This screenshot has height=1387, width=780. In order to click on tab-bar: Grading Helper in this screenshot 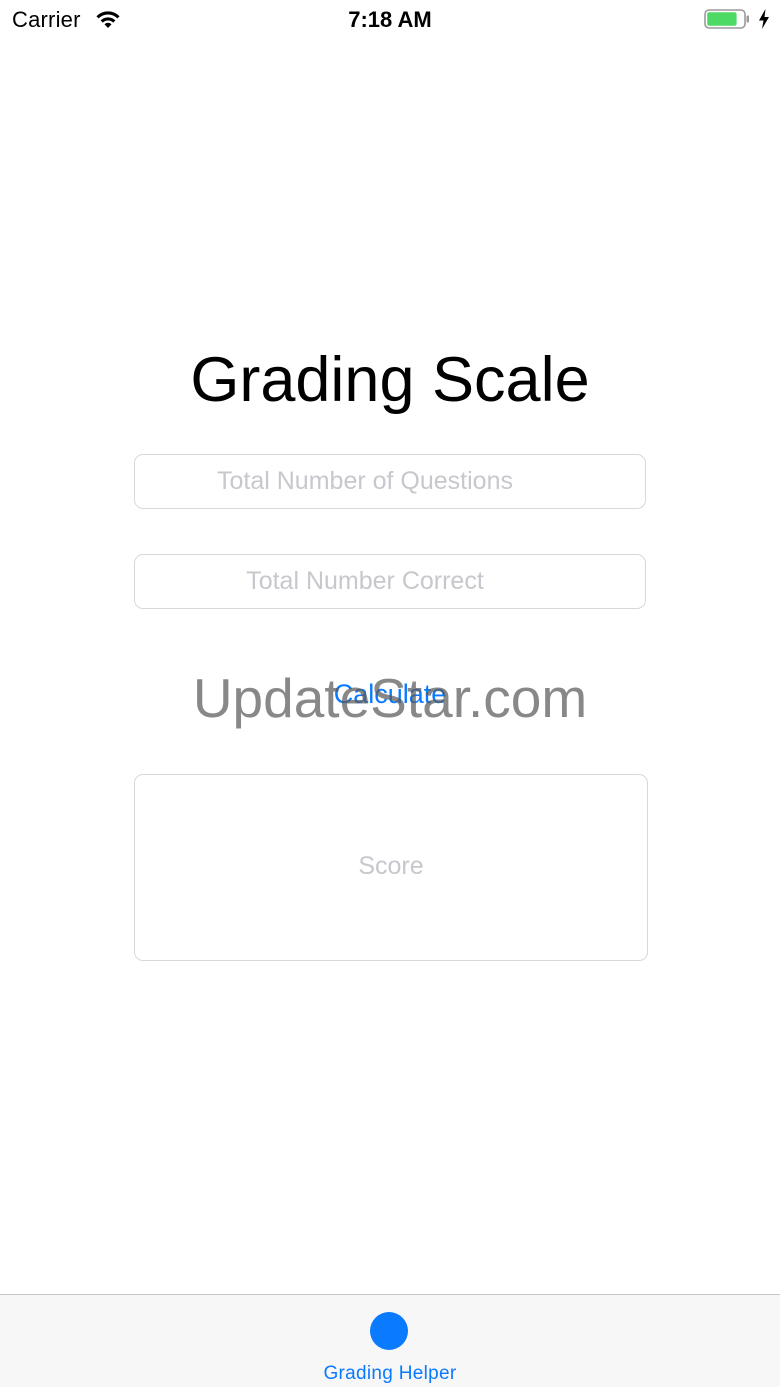, I will do `click(390, 1340)`.